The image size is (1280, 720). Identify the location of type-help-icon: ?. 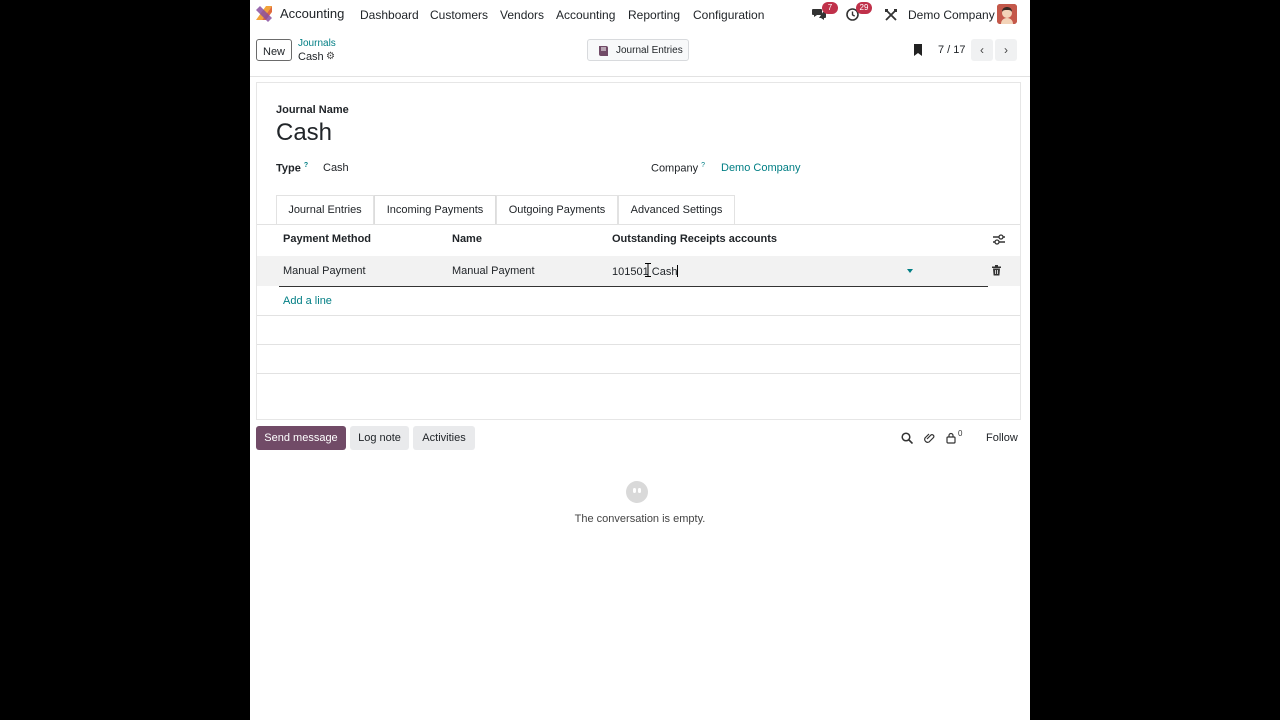
(306, 165).